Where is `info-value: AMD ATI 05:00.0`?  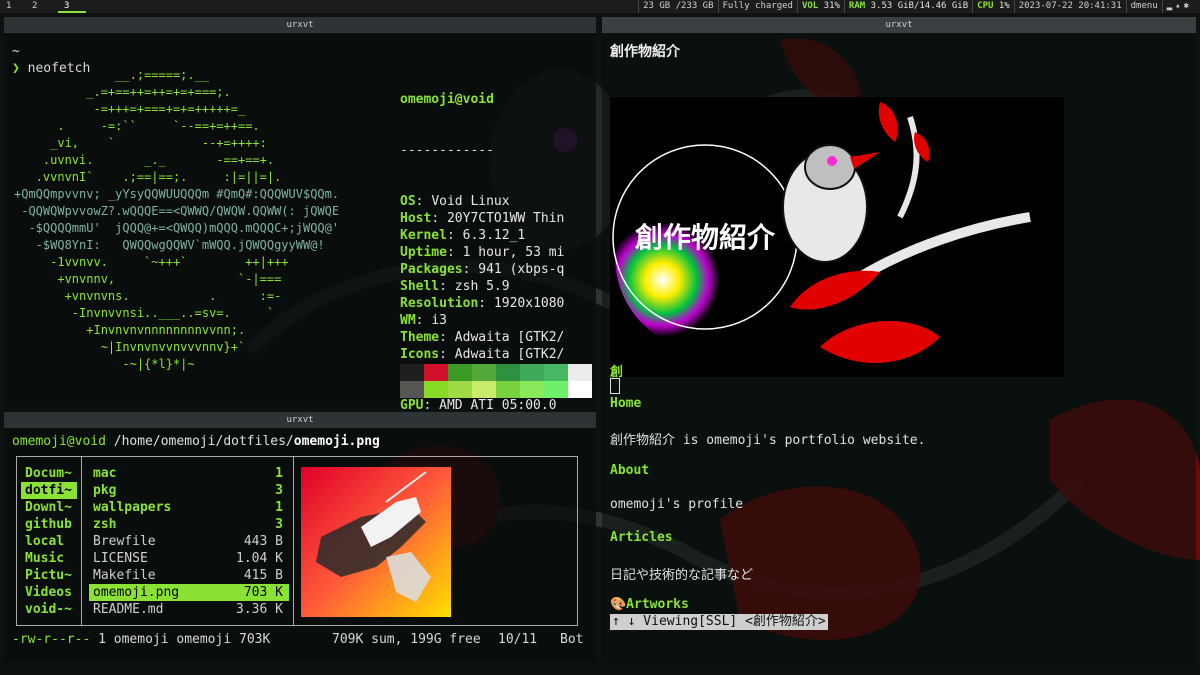
info-value: AMD ATI 05:00.0 is located at coordinates (498, 405).